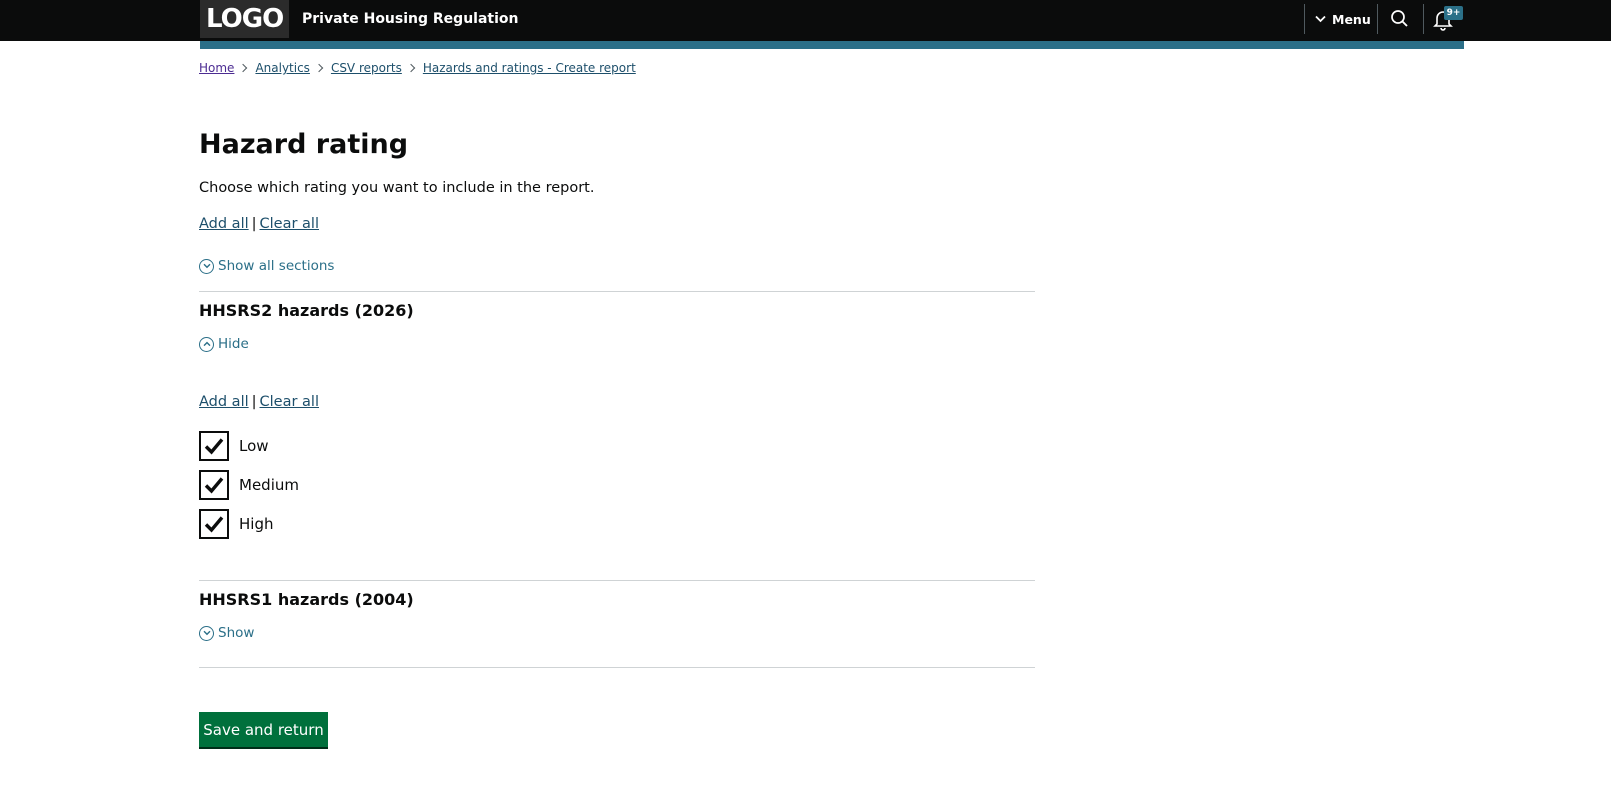  Describe the element at coordinates (832, 45) in the screenshot. I see `header-accent-bar` at that location.